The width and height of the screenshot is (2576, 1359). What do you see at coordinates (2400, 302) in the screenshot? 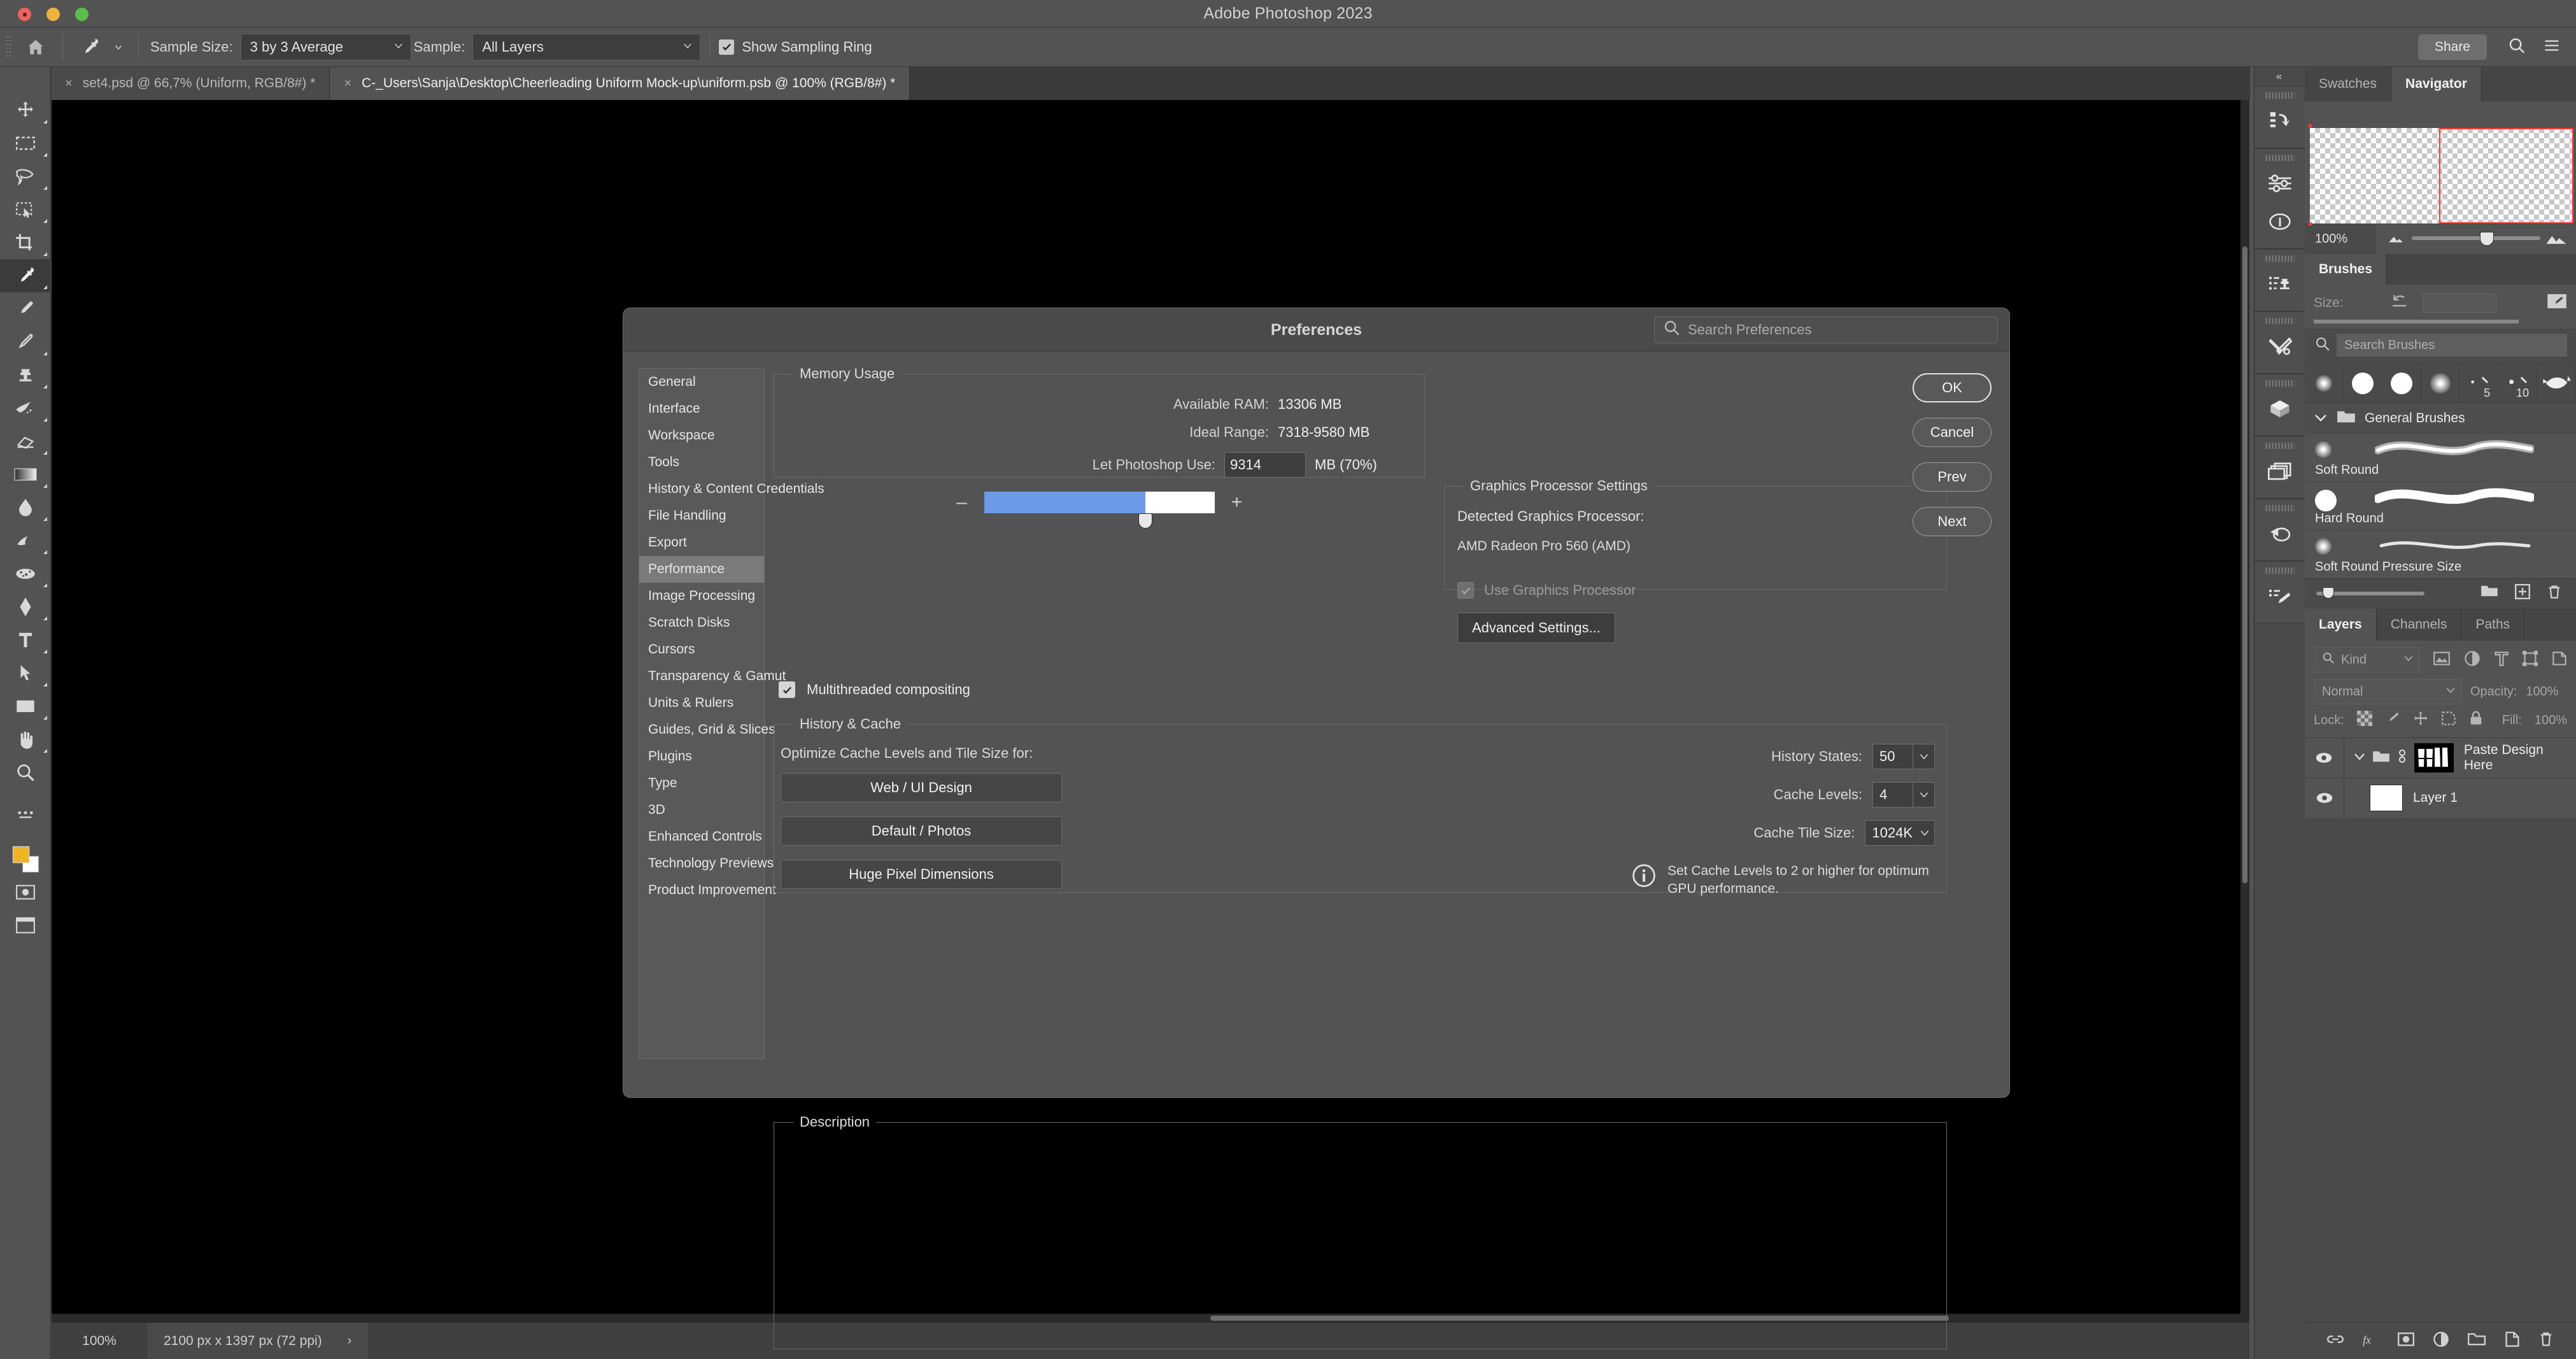
I see `reset-arrow-icon` at bounding box center [2400, 302].